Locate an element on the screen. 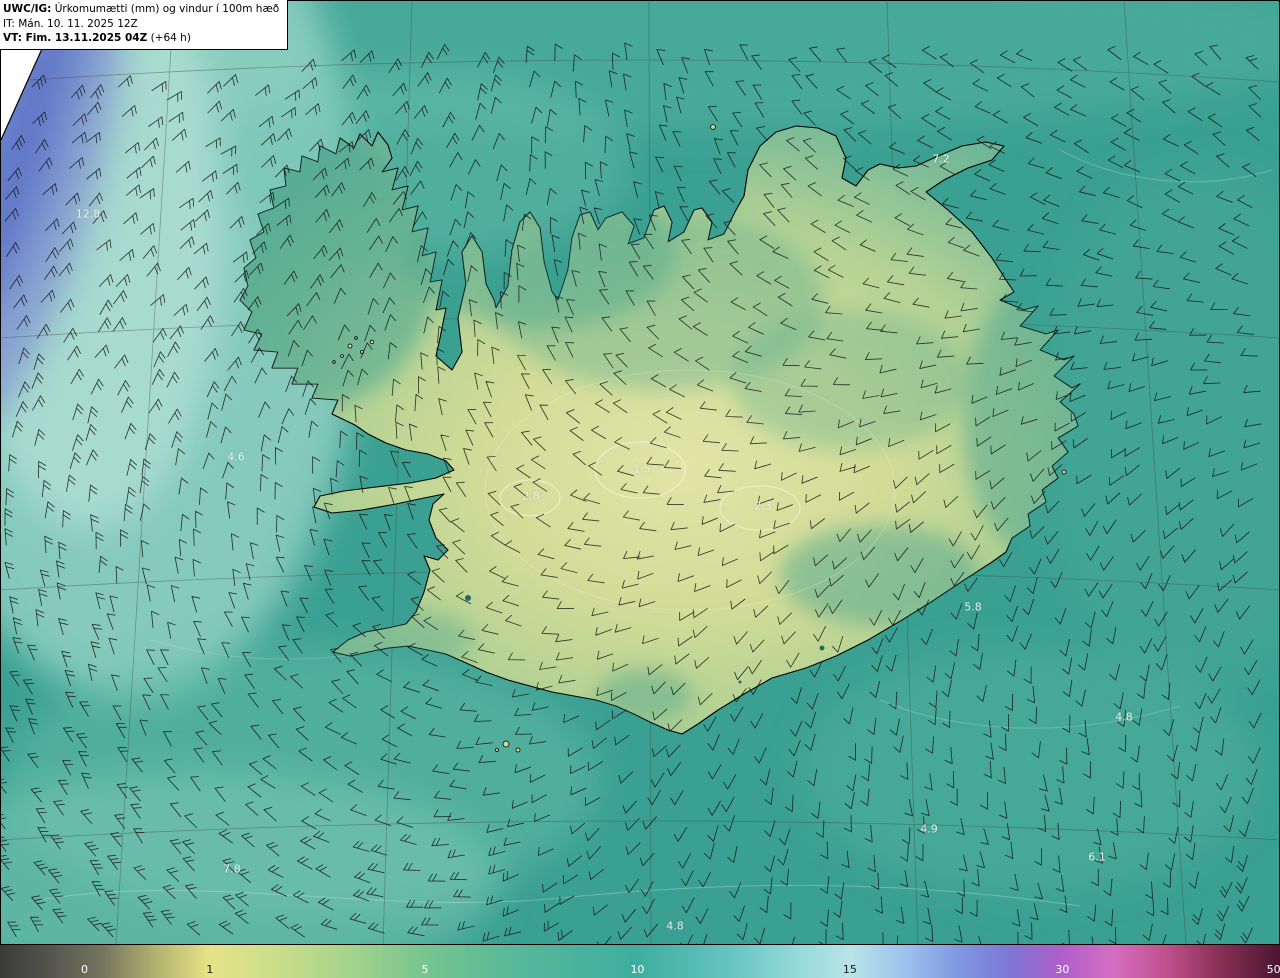 This screenshot has width=1280, height=978. init-time: IT: Mán. 10. 11. 2025 12Z is located at coordinates (70, 23).